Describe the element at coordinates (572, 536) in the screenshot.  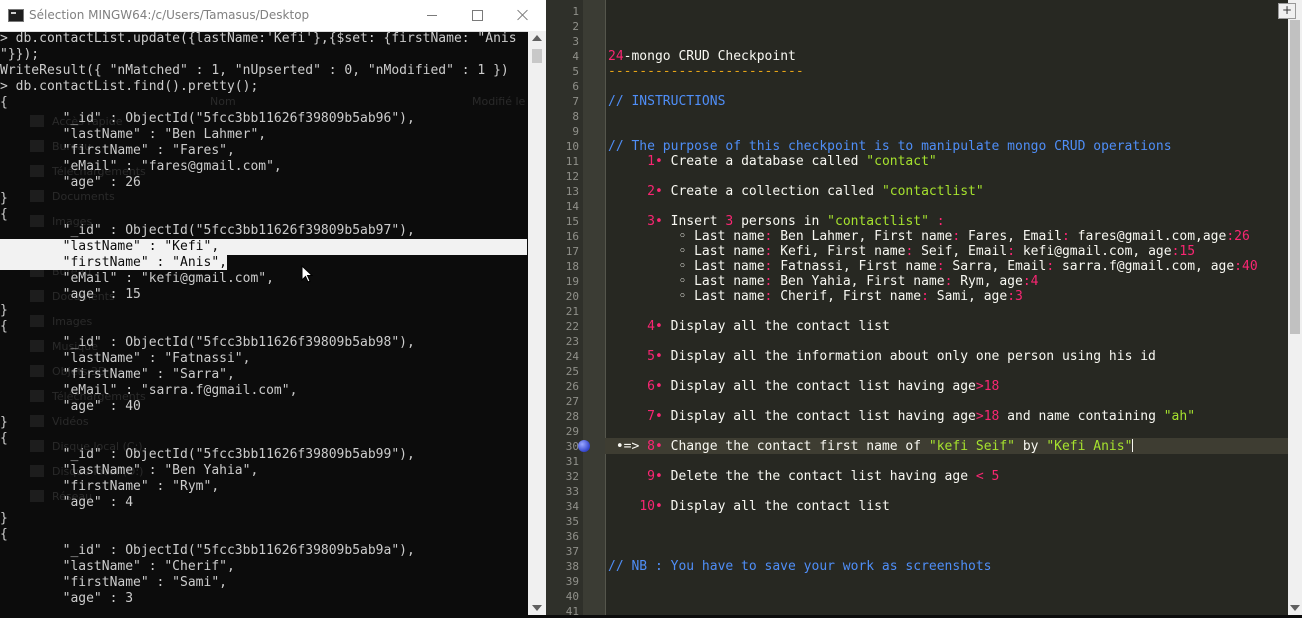
I see `line-number: 36` at that location.